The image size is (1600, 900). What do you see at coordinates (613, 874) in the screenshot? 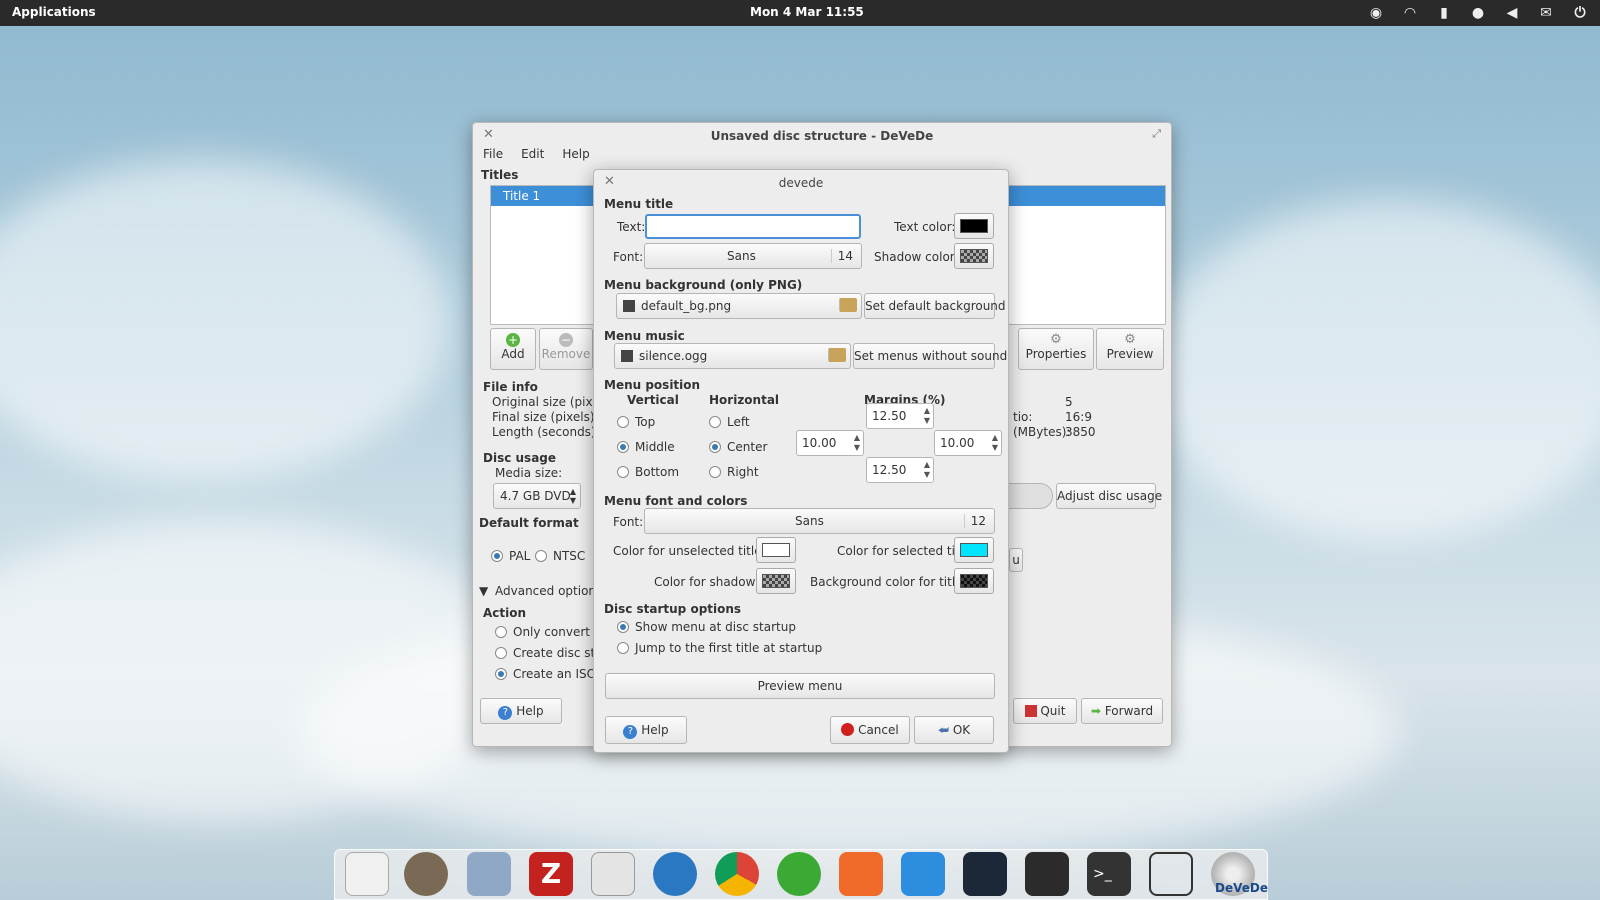
I see `multitasking-icon` at bounding box center [613, 874].